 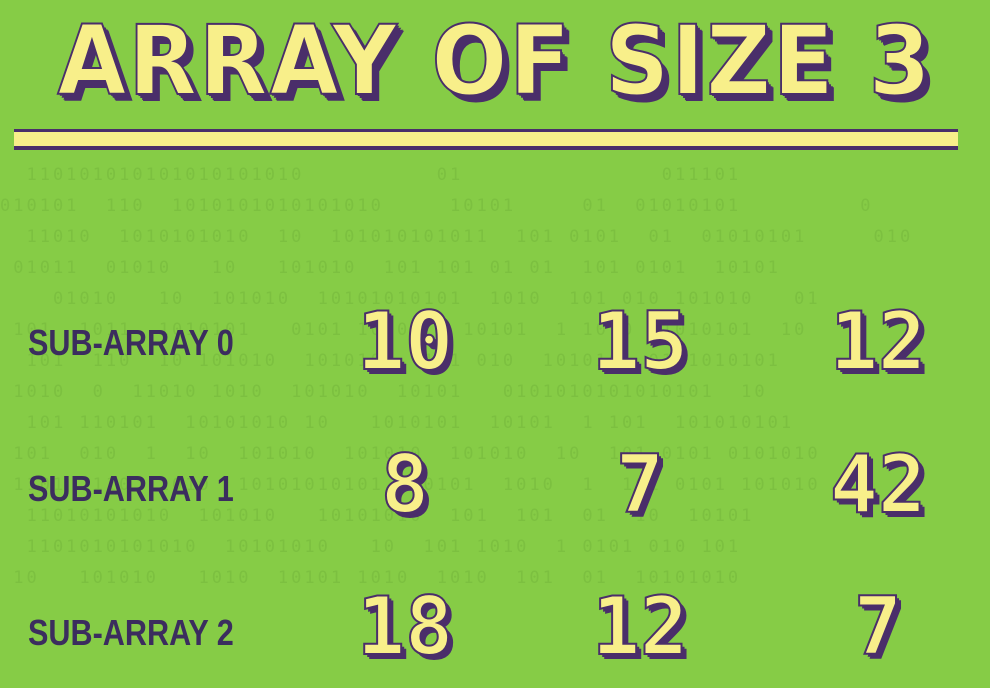 What do you see at coordinates (131, 632) in the screenshot?
I see `row-label-sub-array-2: SUB-ARRAY 2` at bounding box center [131, 632].